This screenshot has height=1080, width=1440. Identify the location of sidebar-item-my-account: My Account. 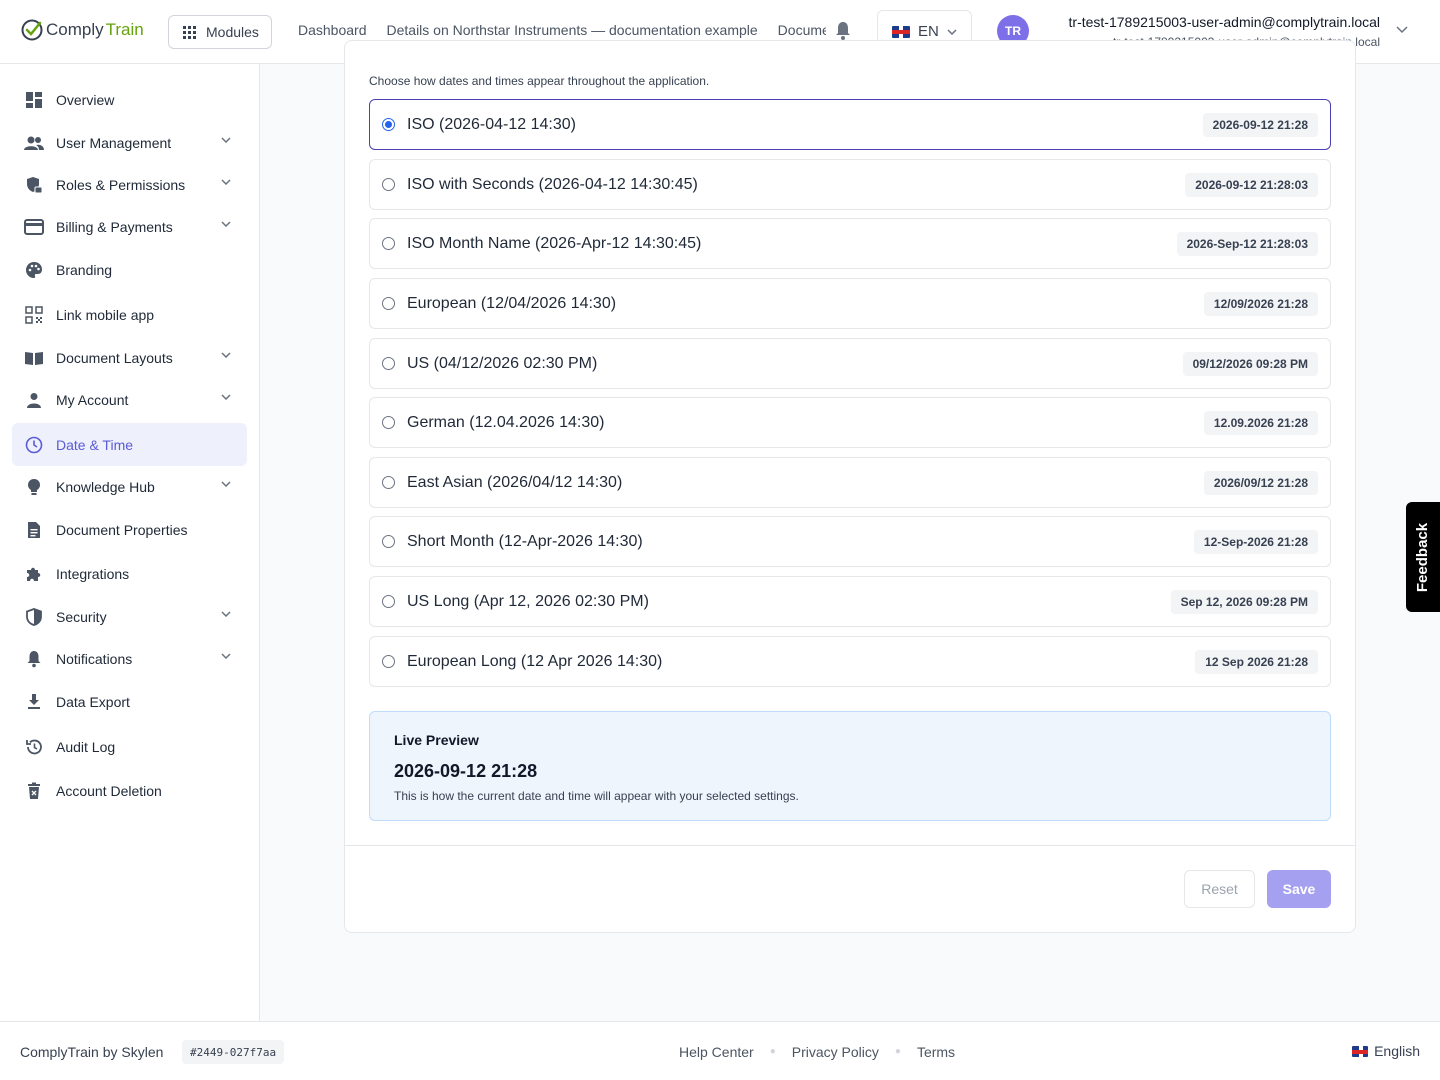
(129, 400).